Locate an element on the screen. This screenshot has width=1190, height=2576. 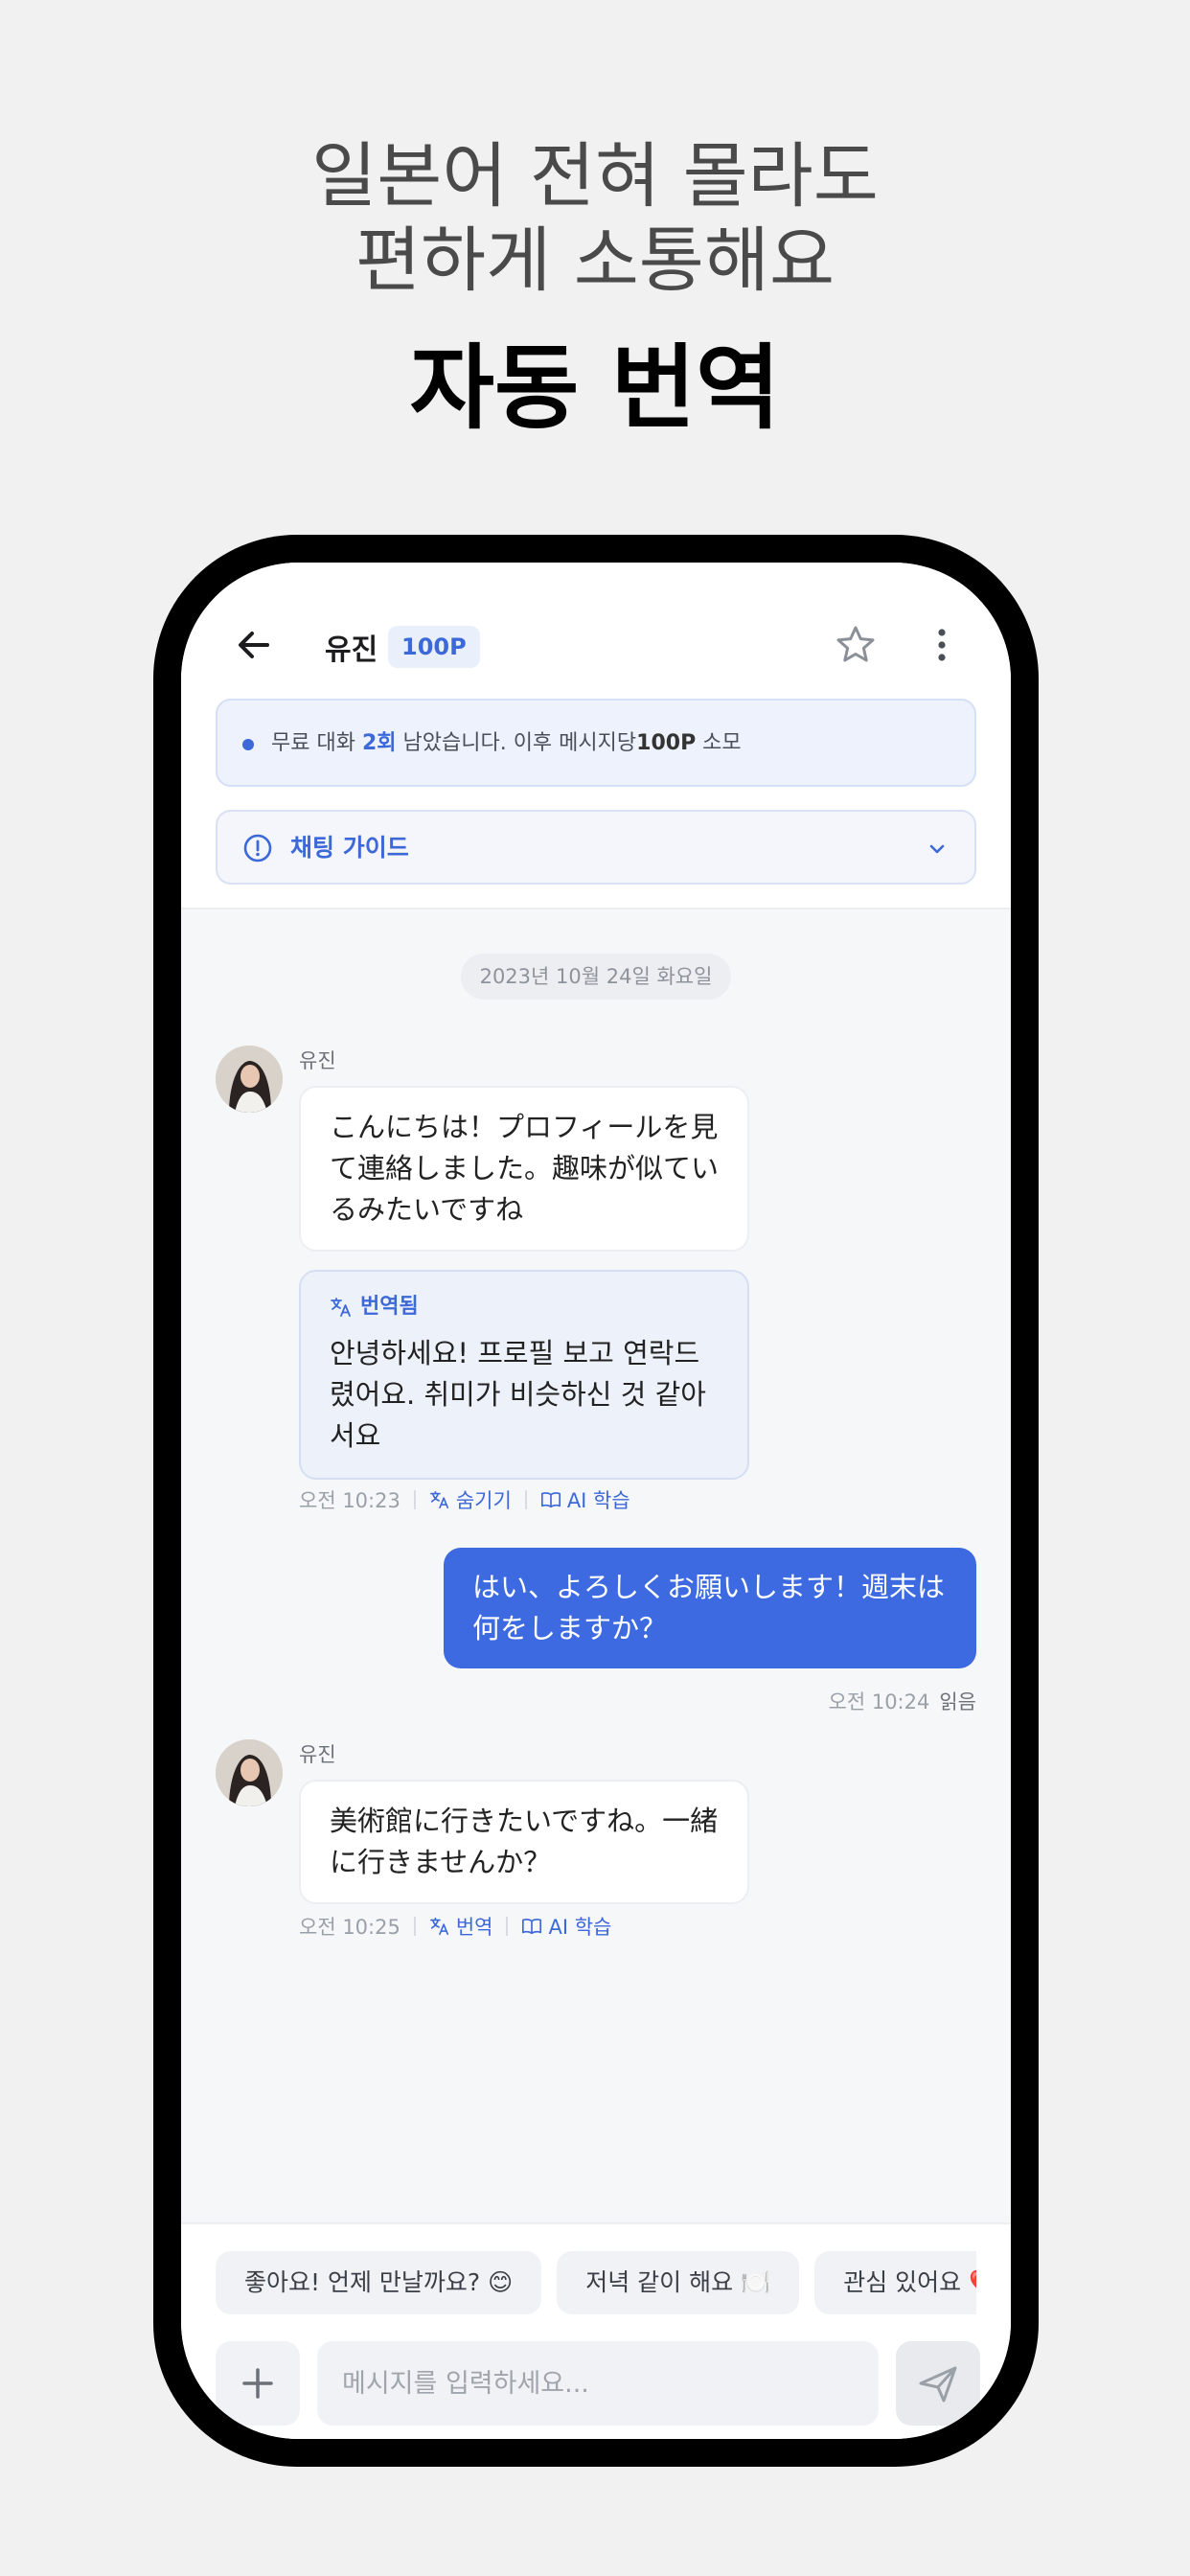
date-divider: 2023년 10월 24일 화요일 is located at coordinates (596, 977).